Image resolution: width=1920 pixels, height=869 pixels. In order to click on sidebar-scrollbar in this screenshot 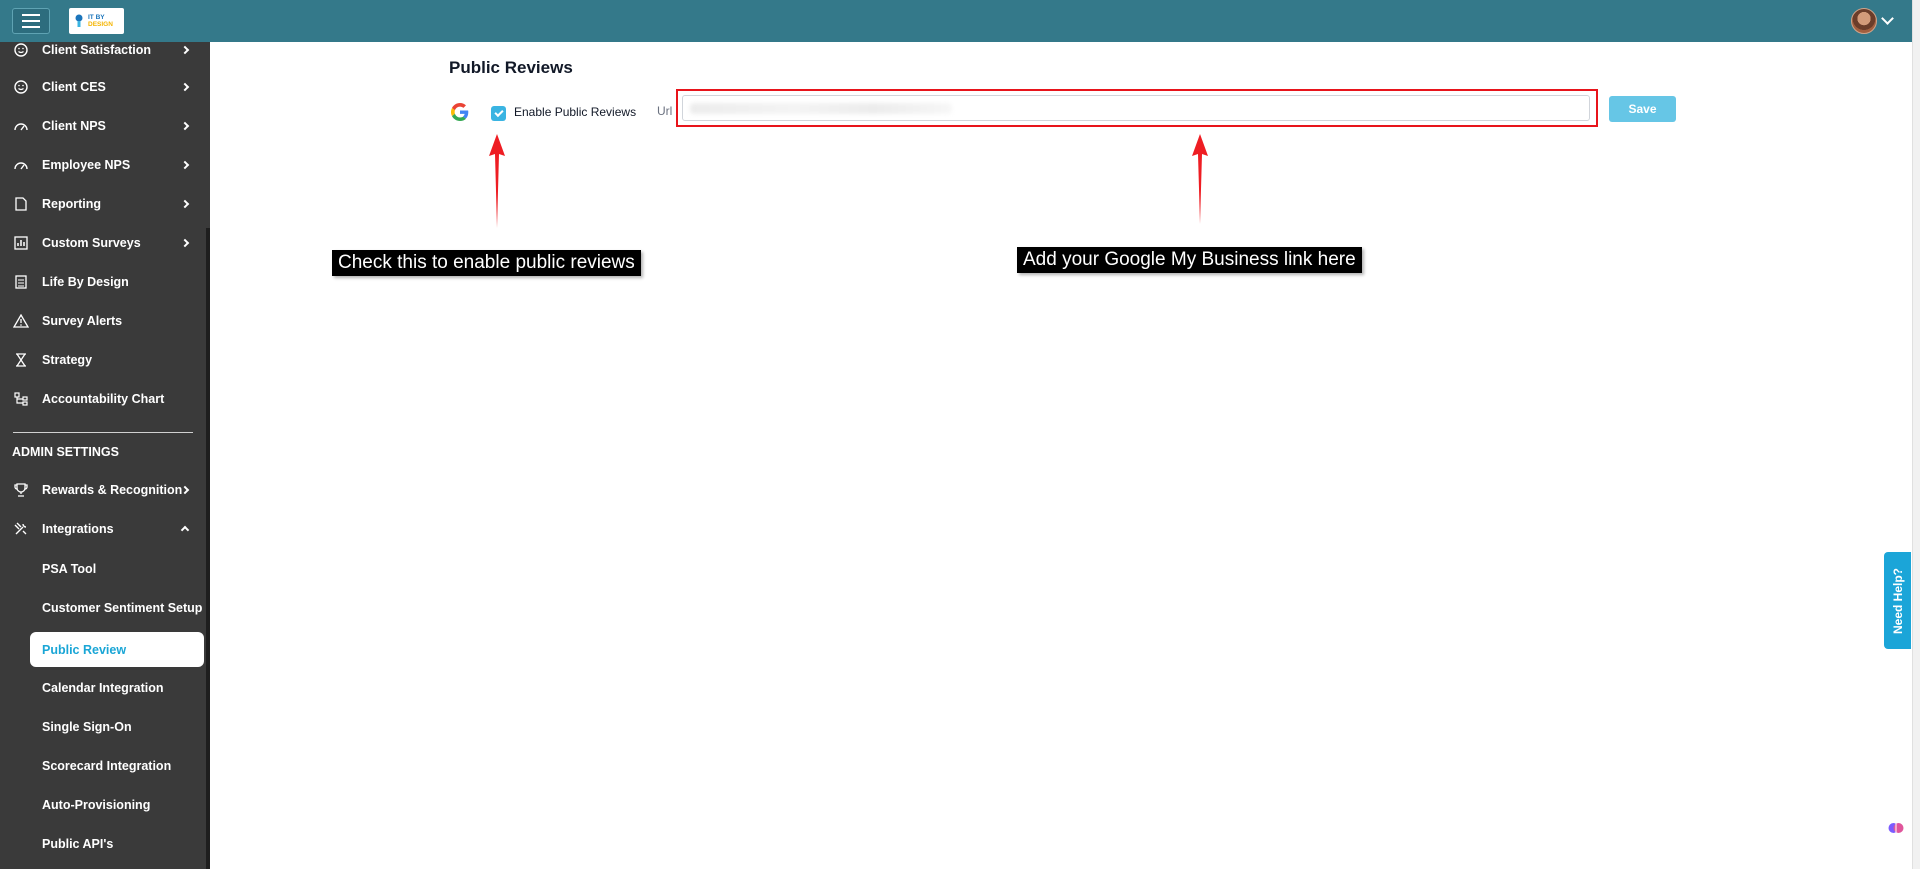, I will do `click(208, 548)`.